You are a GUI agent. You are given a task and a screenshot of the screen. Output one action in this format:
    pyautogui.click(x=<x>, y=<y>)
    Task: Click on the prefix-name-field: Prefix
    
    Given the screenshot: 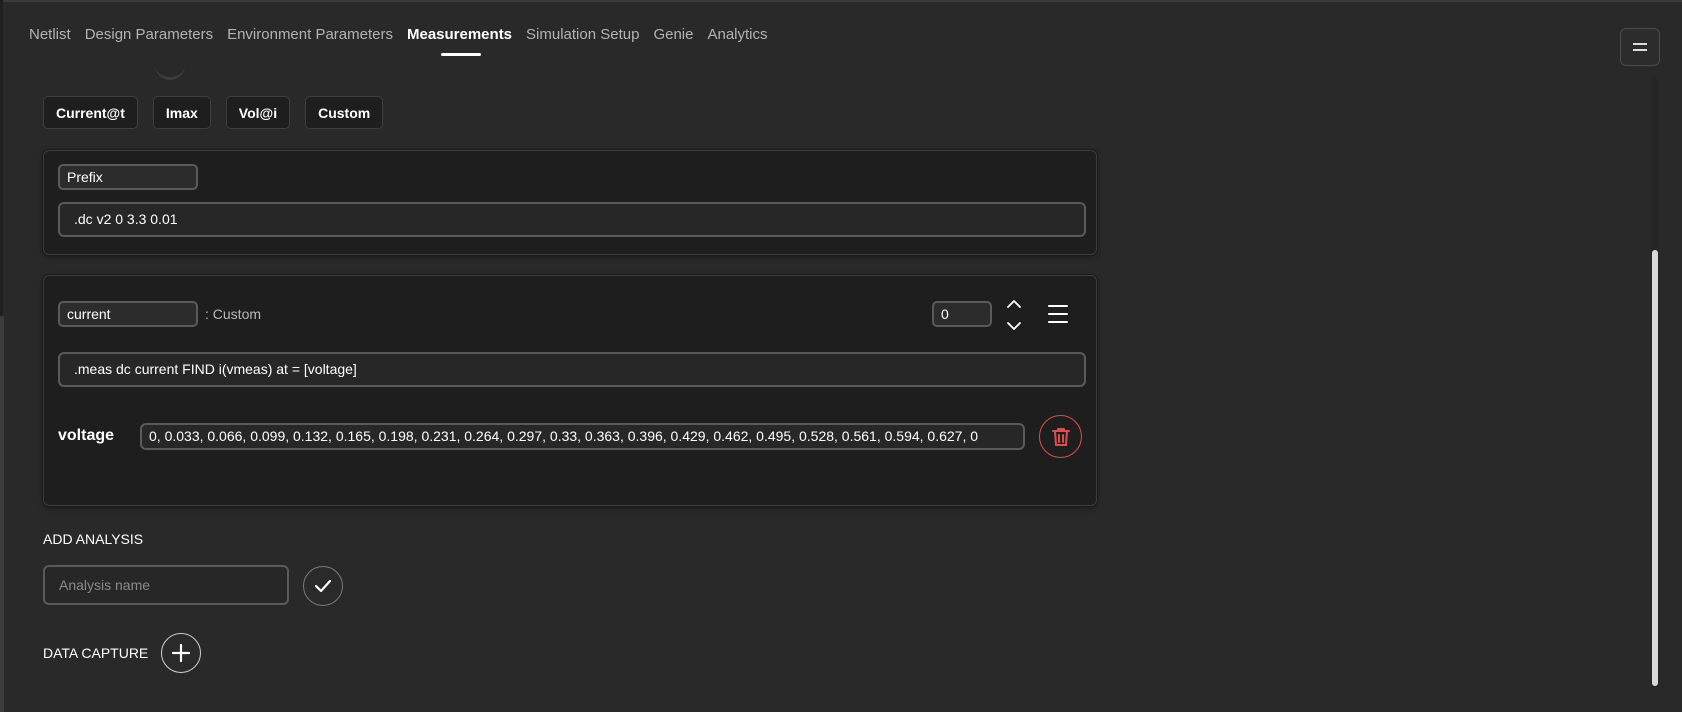 What is the action you would take?
    pyautogui.click(x=128, y=177)
    